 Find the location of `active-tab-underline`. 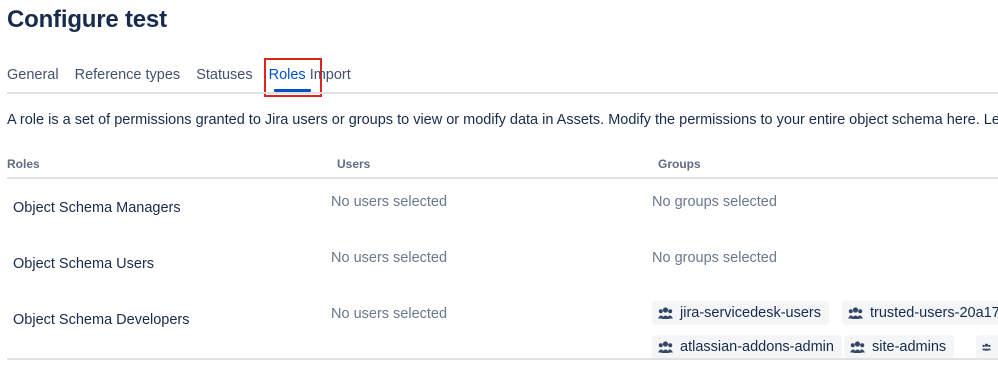

active-tab-underline is located at coordinates (292, 90).